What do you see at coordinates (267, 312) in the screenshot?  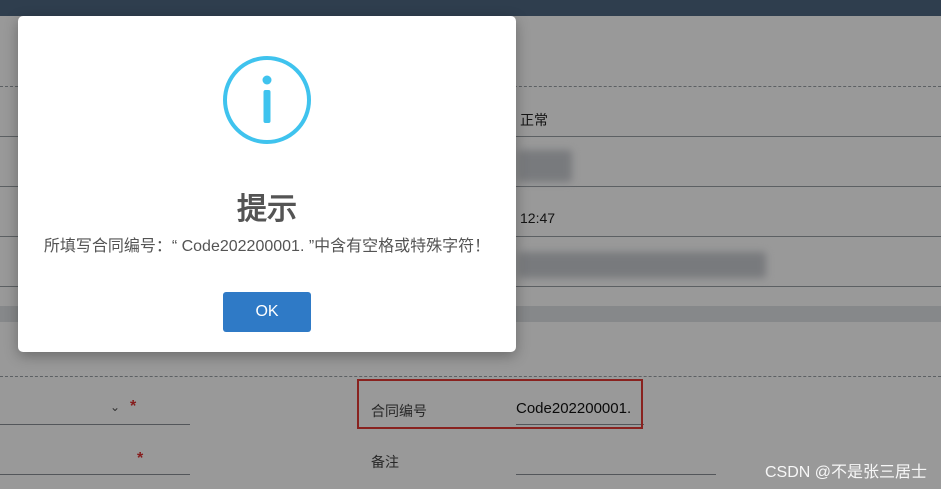 I see `ok-button: OK` at bounding box center [267, 312].